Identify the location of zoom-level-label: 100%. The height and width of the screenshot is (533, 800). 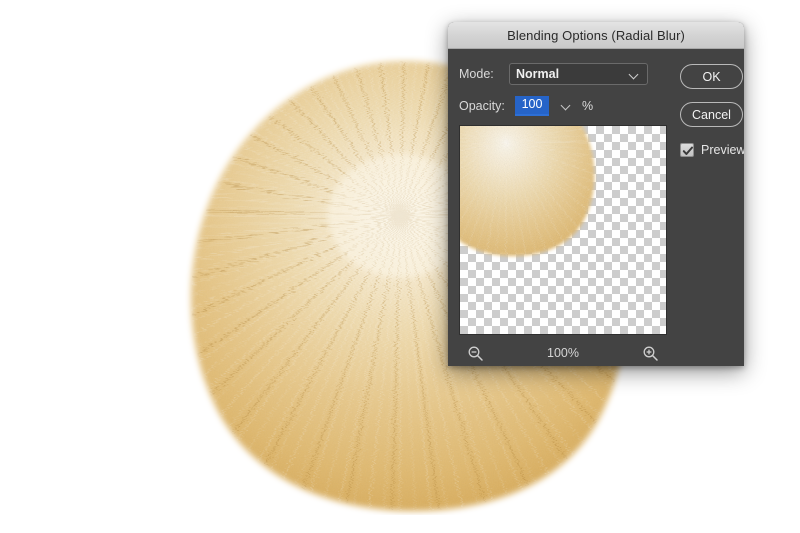
(563, 353).